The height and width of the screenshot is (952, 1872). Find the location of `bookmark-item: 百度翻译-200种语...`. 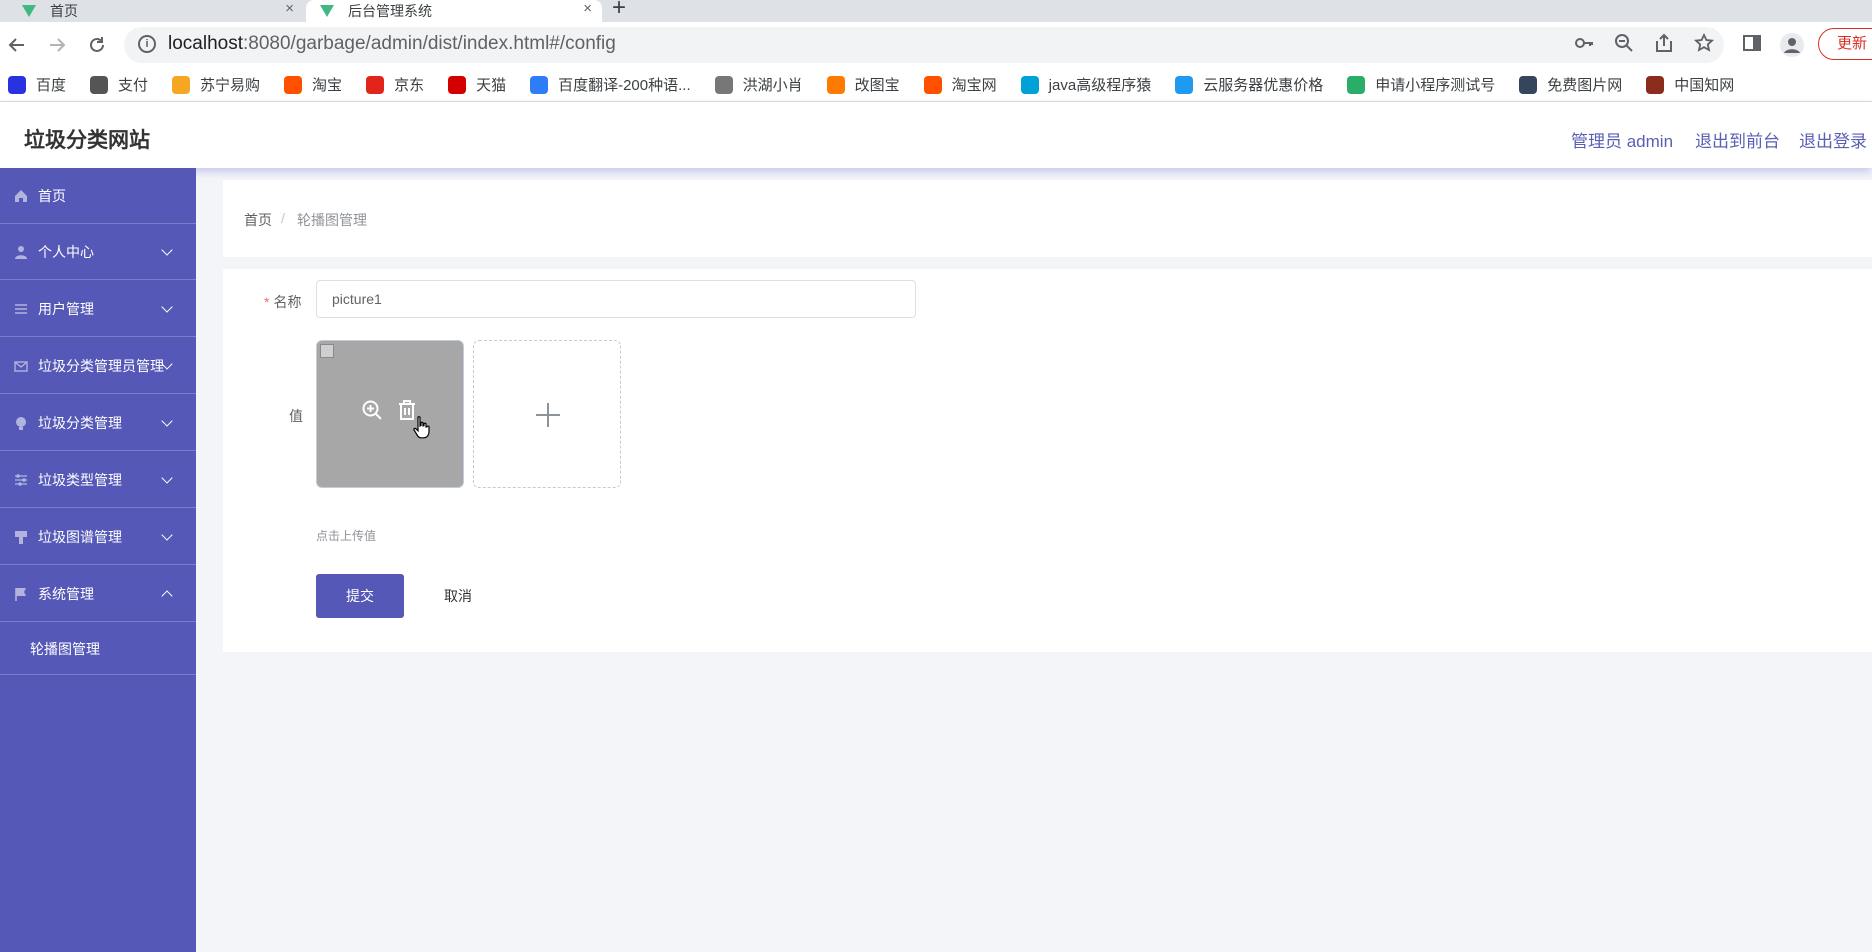

bookmark-item: 百度翻译-200种语... is located at coordinates (610, 84).